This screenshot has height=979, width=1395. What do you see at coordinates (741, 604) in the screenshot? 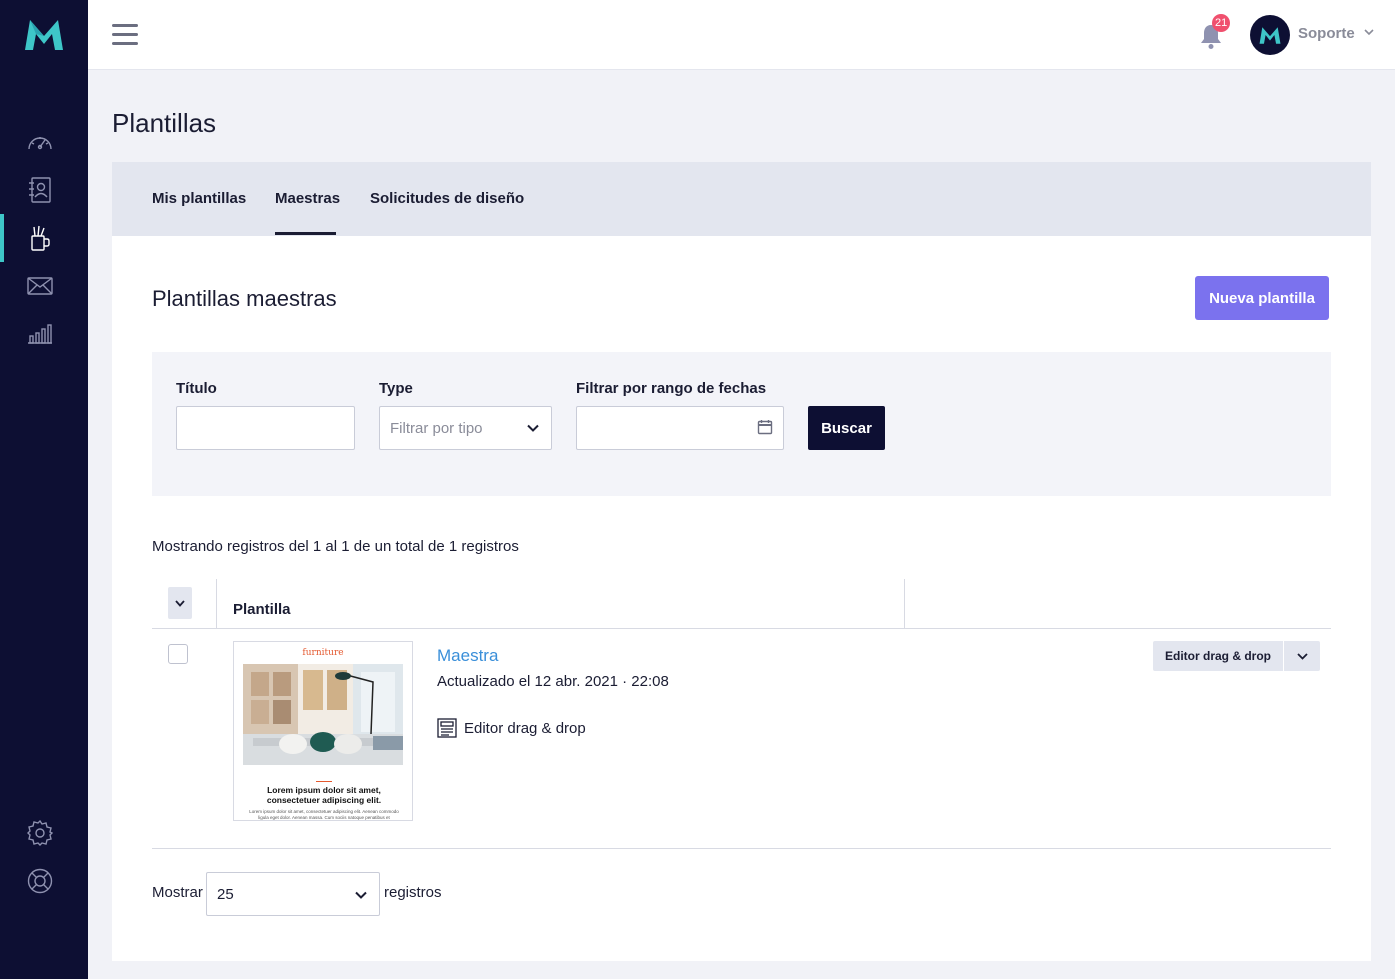
I see `table-header: Plantilla` at bounding box center [741, 604].